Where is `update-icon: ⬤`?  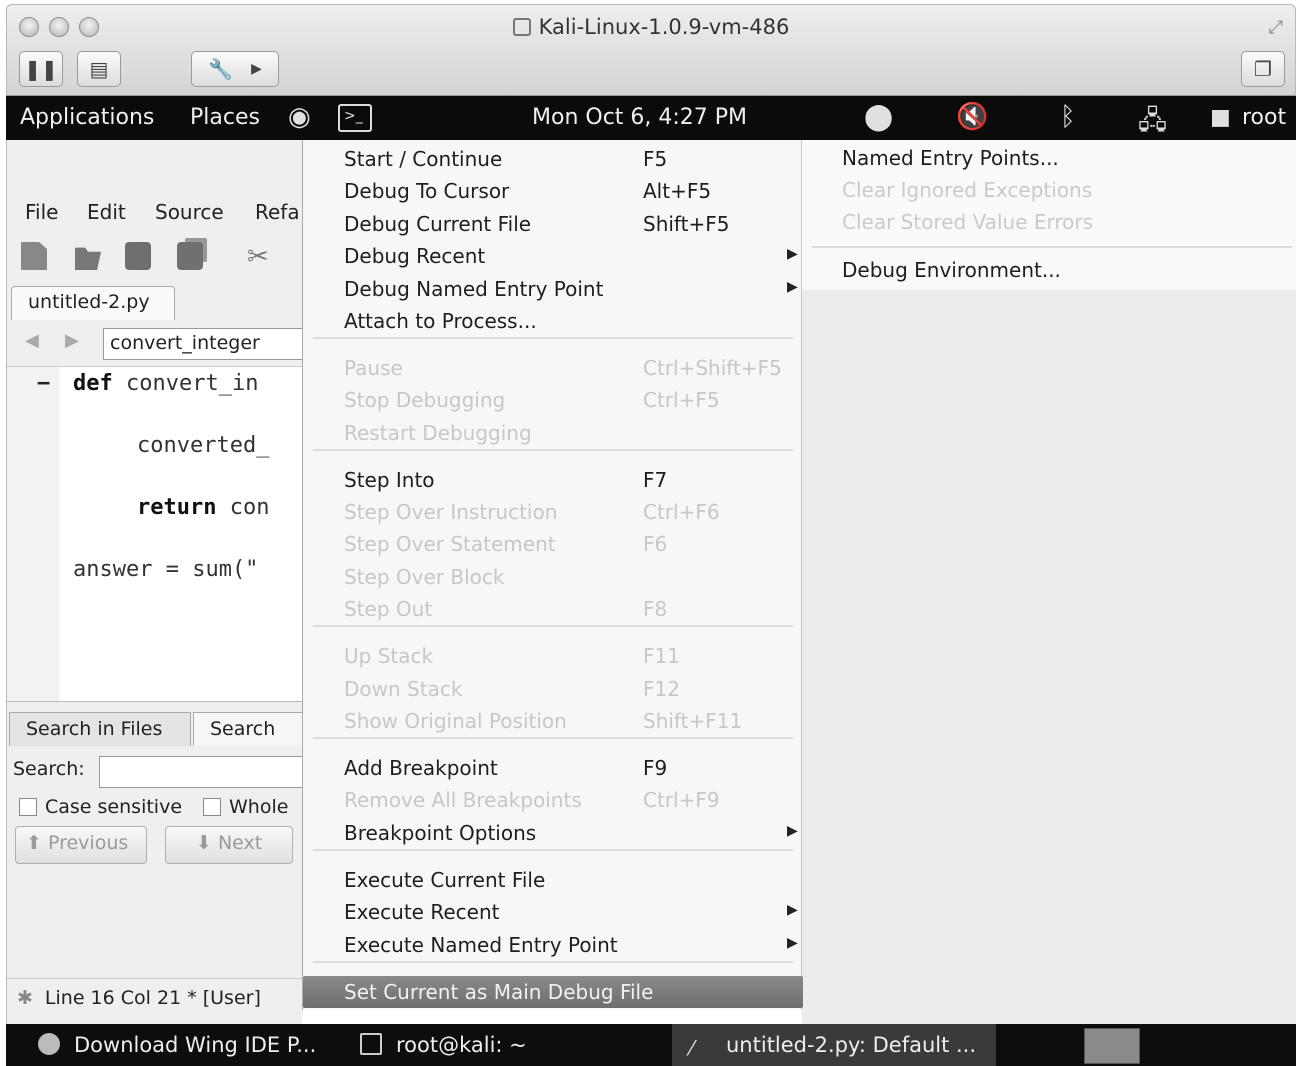 update-icon: ⬤ is located at coordinates (878, 117).